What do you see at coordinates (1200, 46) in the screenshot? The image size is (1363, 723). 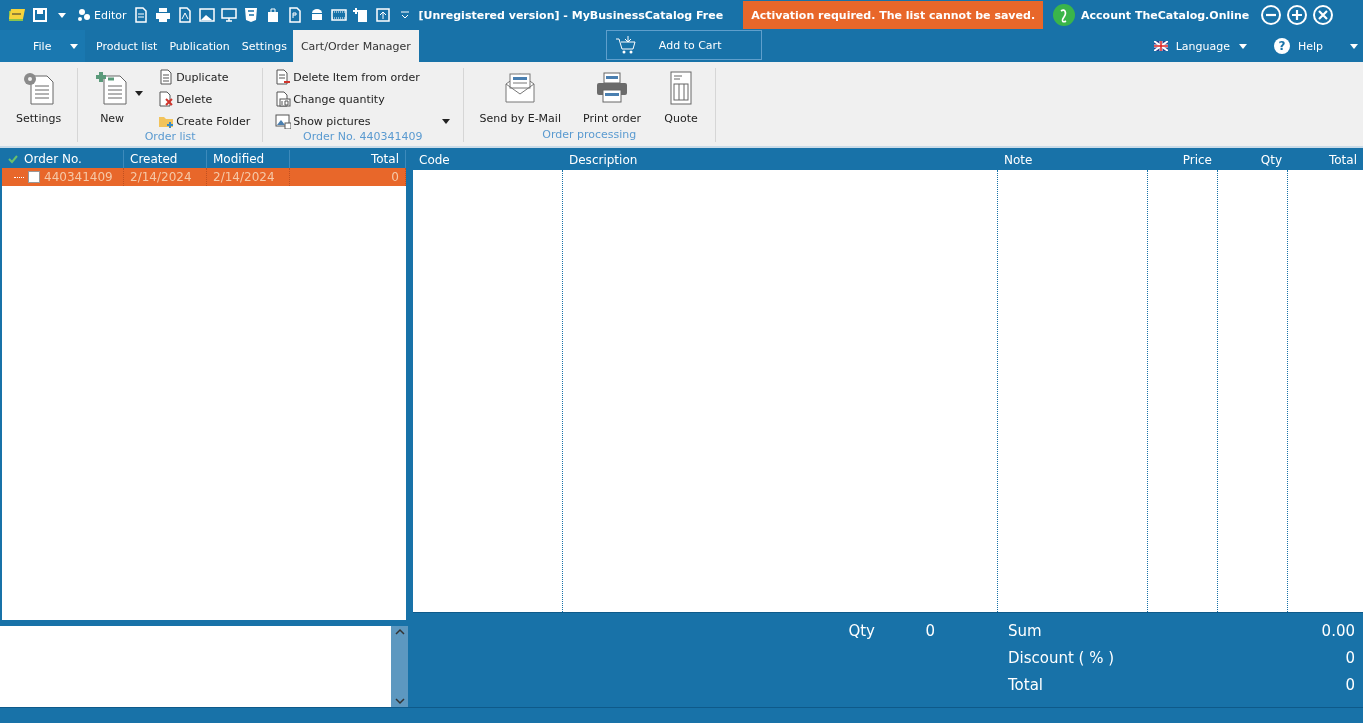 I see `language-menu: Language` at bounding box center [1200, 46].